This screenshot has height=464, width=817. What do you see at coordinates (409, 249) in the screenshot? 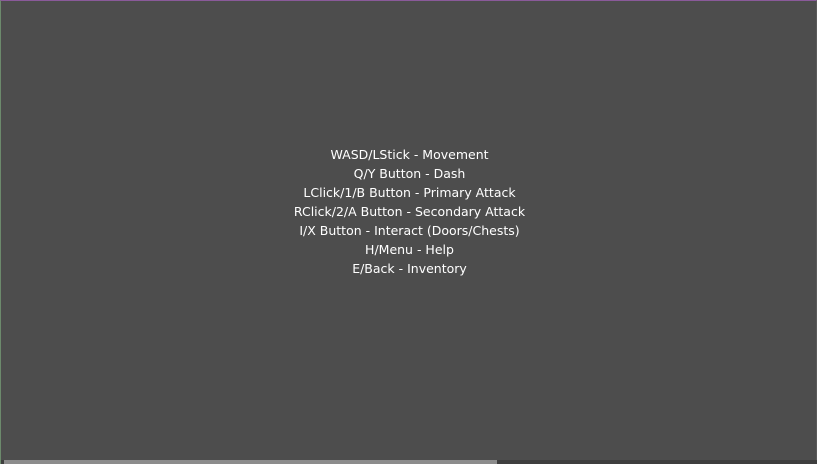
I see `help-line-help: H/Menu - Help` at bounding box center [409, 249].